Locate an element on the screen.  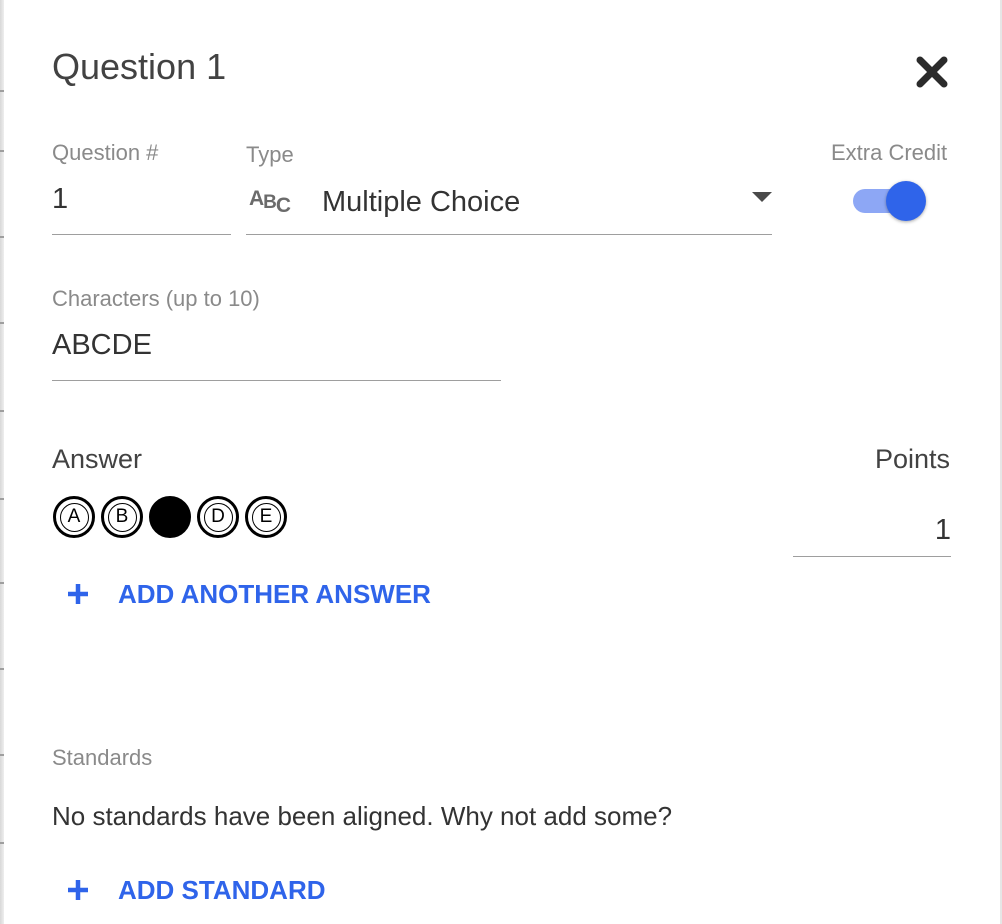
answer-choice-c: C is located at coordinates (170, 517).